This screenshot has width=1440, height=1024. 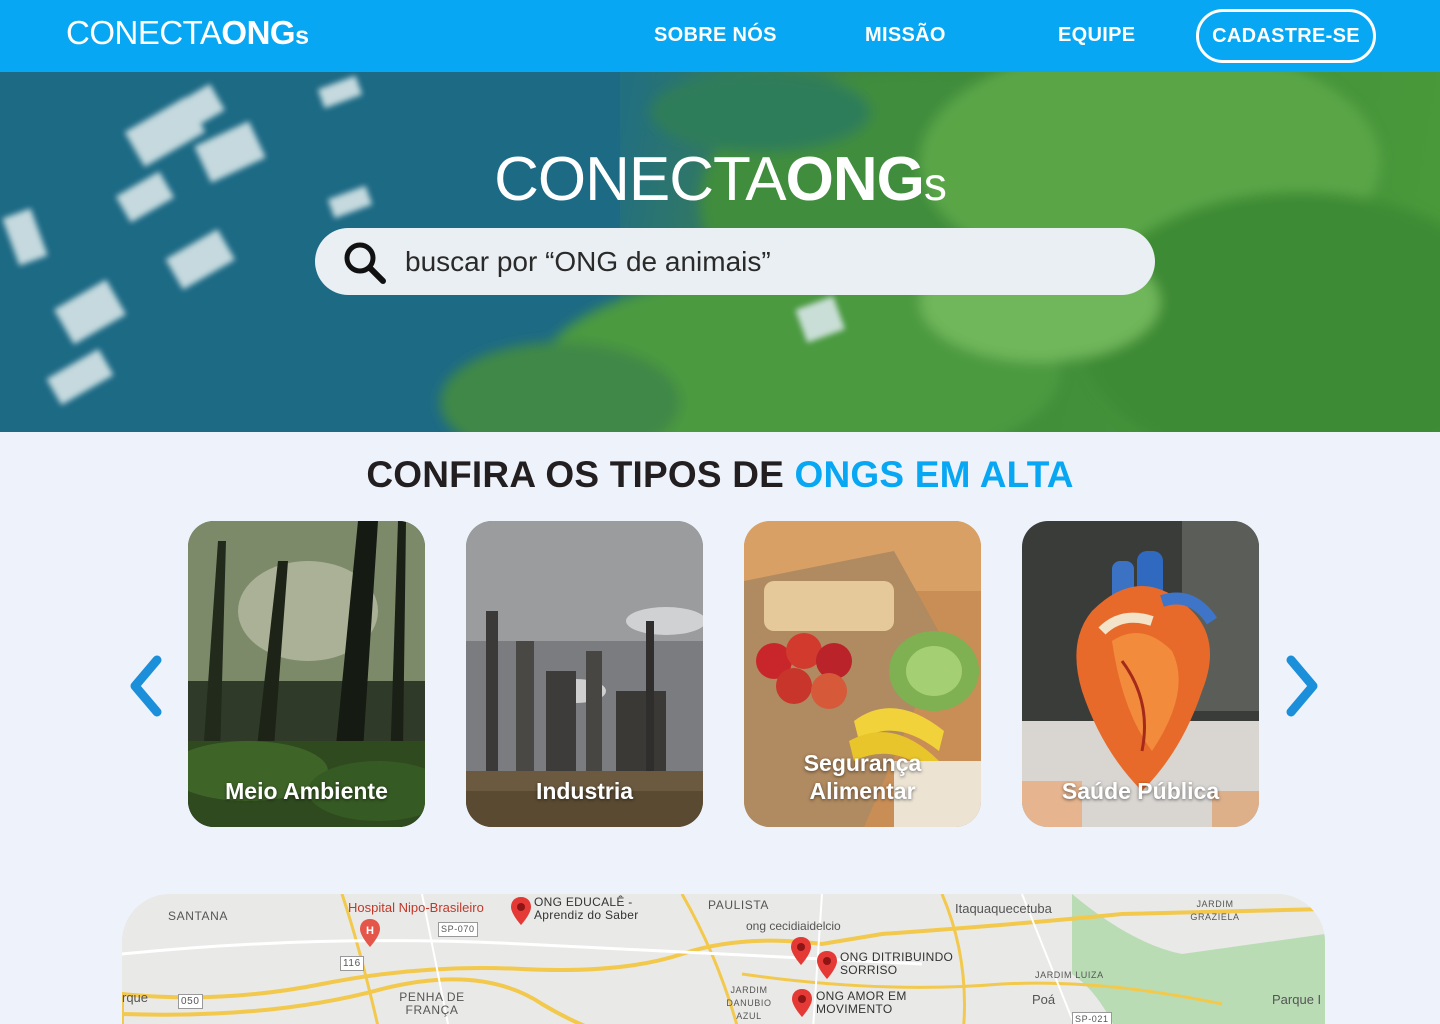 I want to click on road-shield-116: 116, so click(x=352, y=963).